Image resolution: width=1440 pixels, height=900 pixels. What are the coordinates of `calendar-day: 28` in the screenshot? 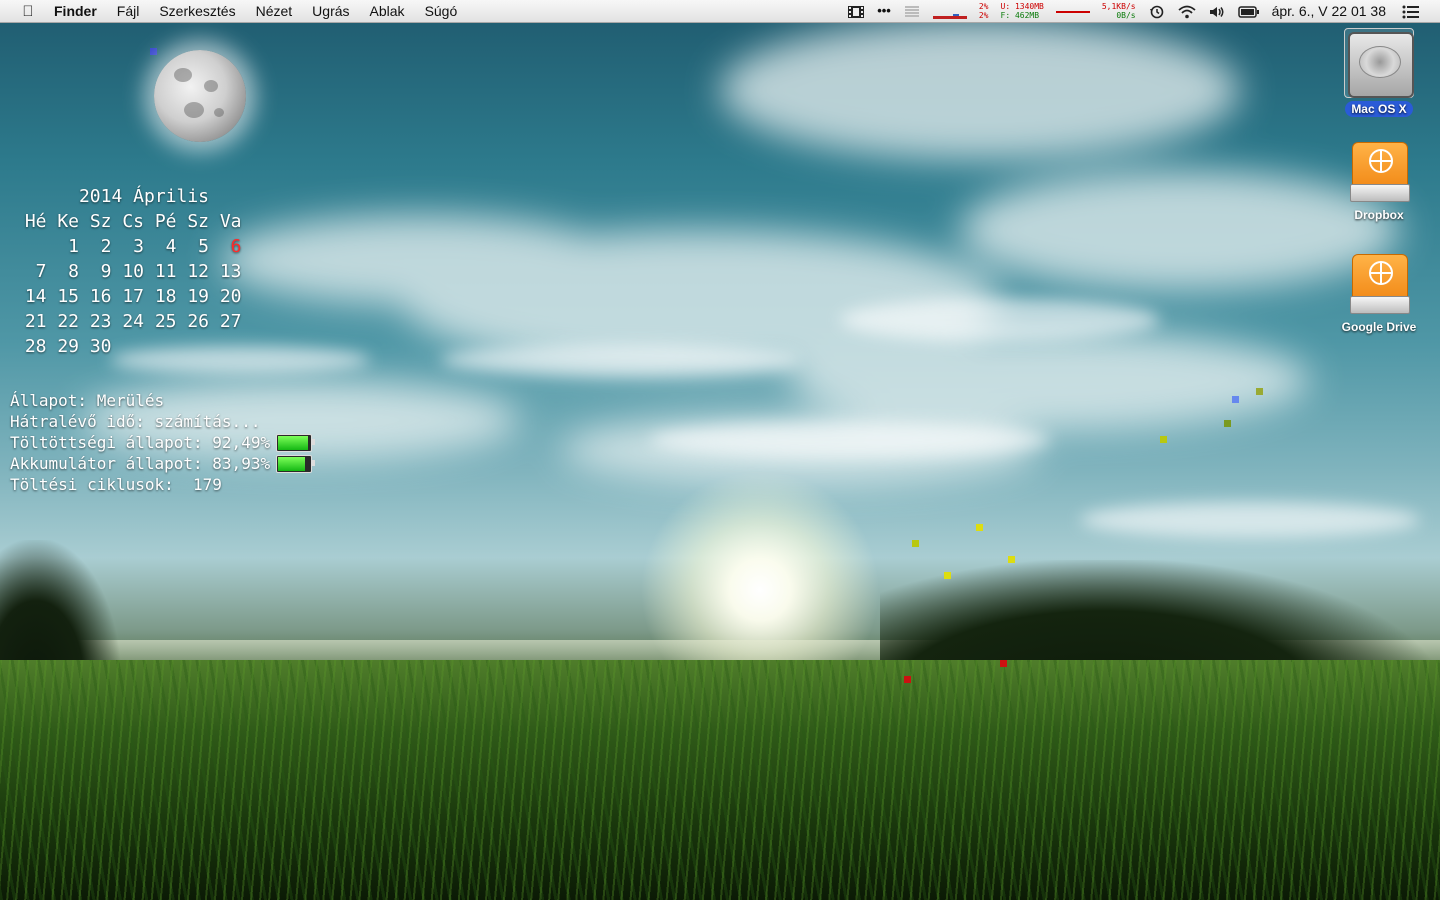 It's located at (35, 346).